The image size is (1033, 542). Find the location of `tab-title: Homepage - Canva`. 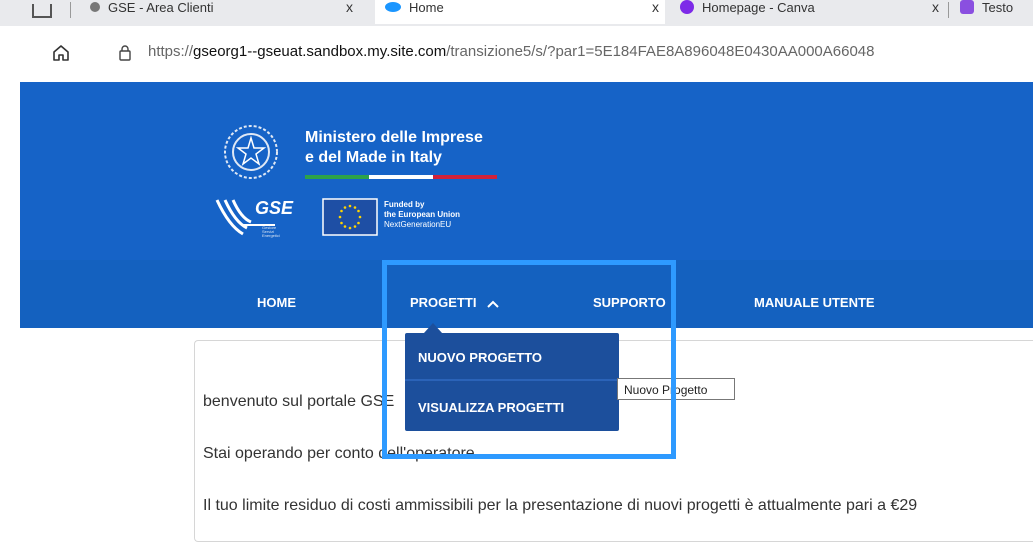

tab-title: Homepage - Canva is located at coordinates (758, 7).